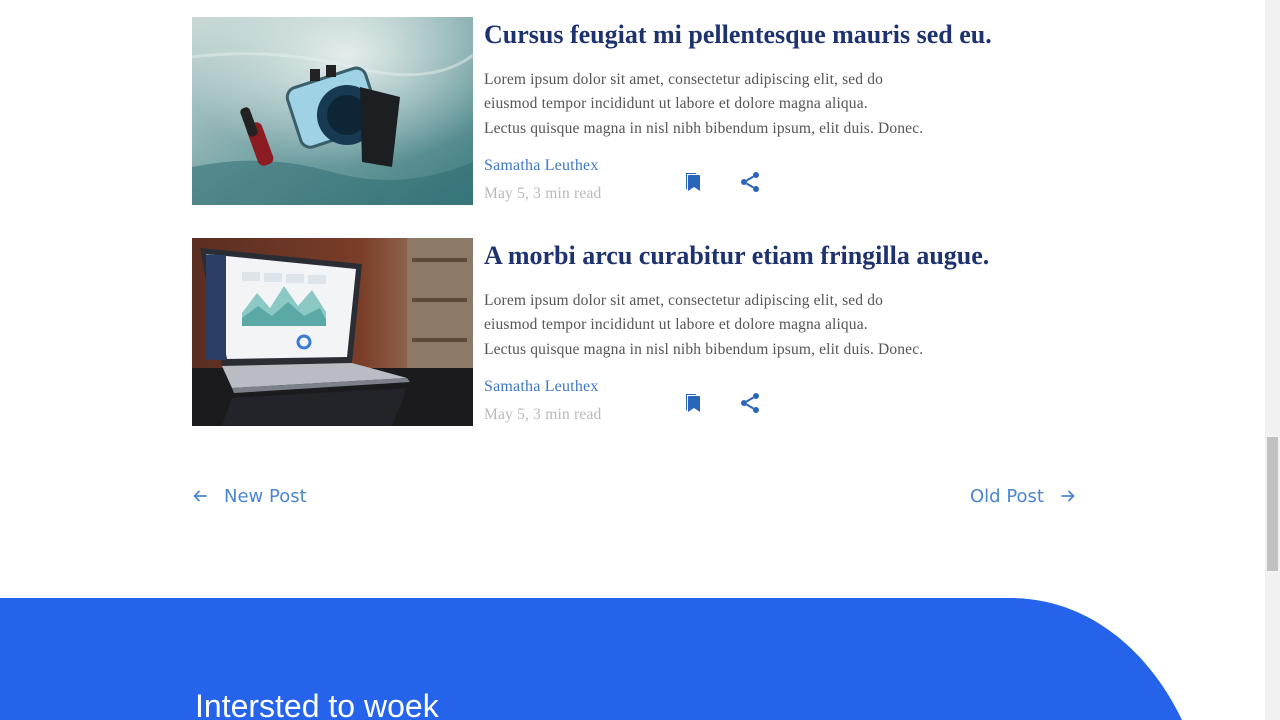 This screenshot has width=1280, height=720. Describe the element at coordinates (1068, 496) in the screenshot. I see `arrow-right-icon` at that location.